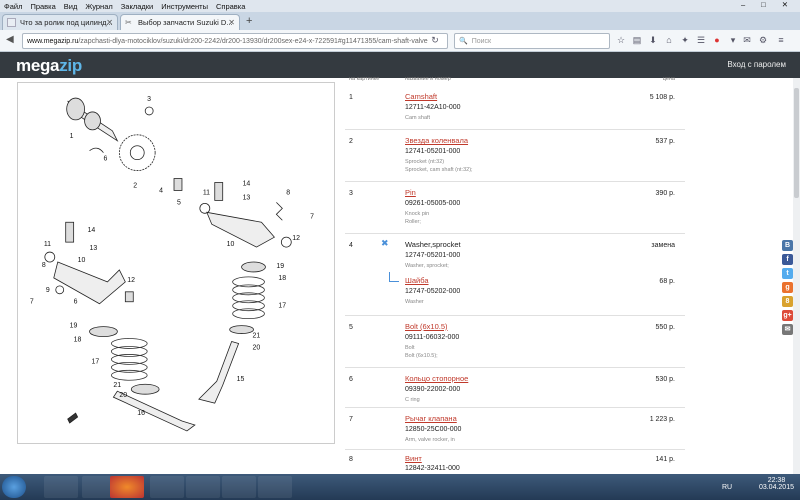 The image size is (800, 500). I want to click on taskbar-app-tool, so click(203, 487).